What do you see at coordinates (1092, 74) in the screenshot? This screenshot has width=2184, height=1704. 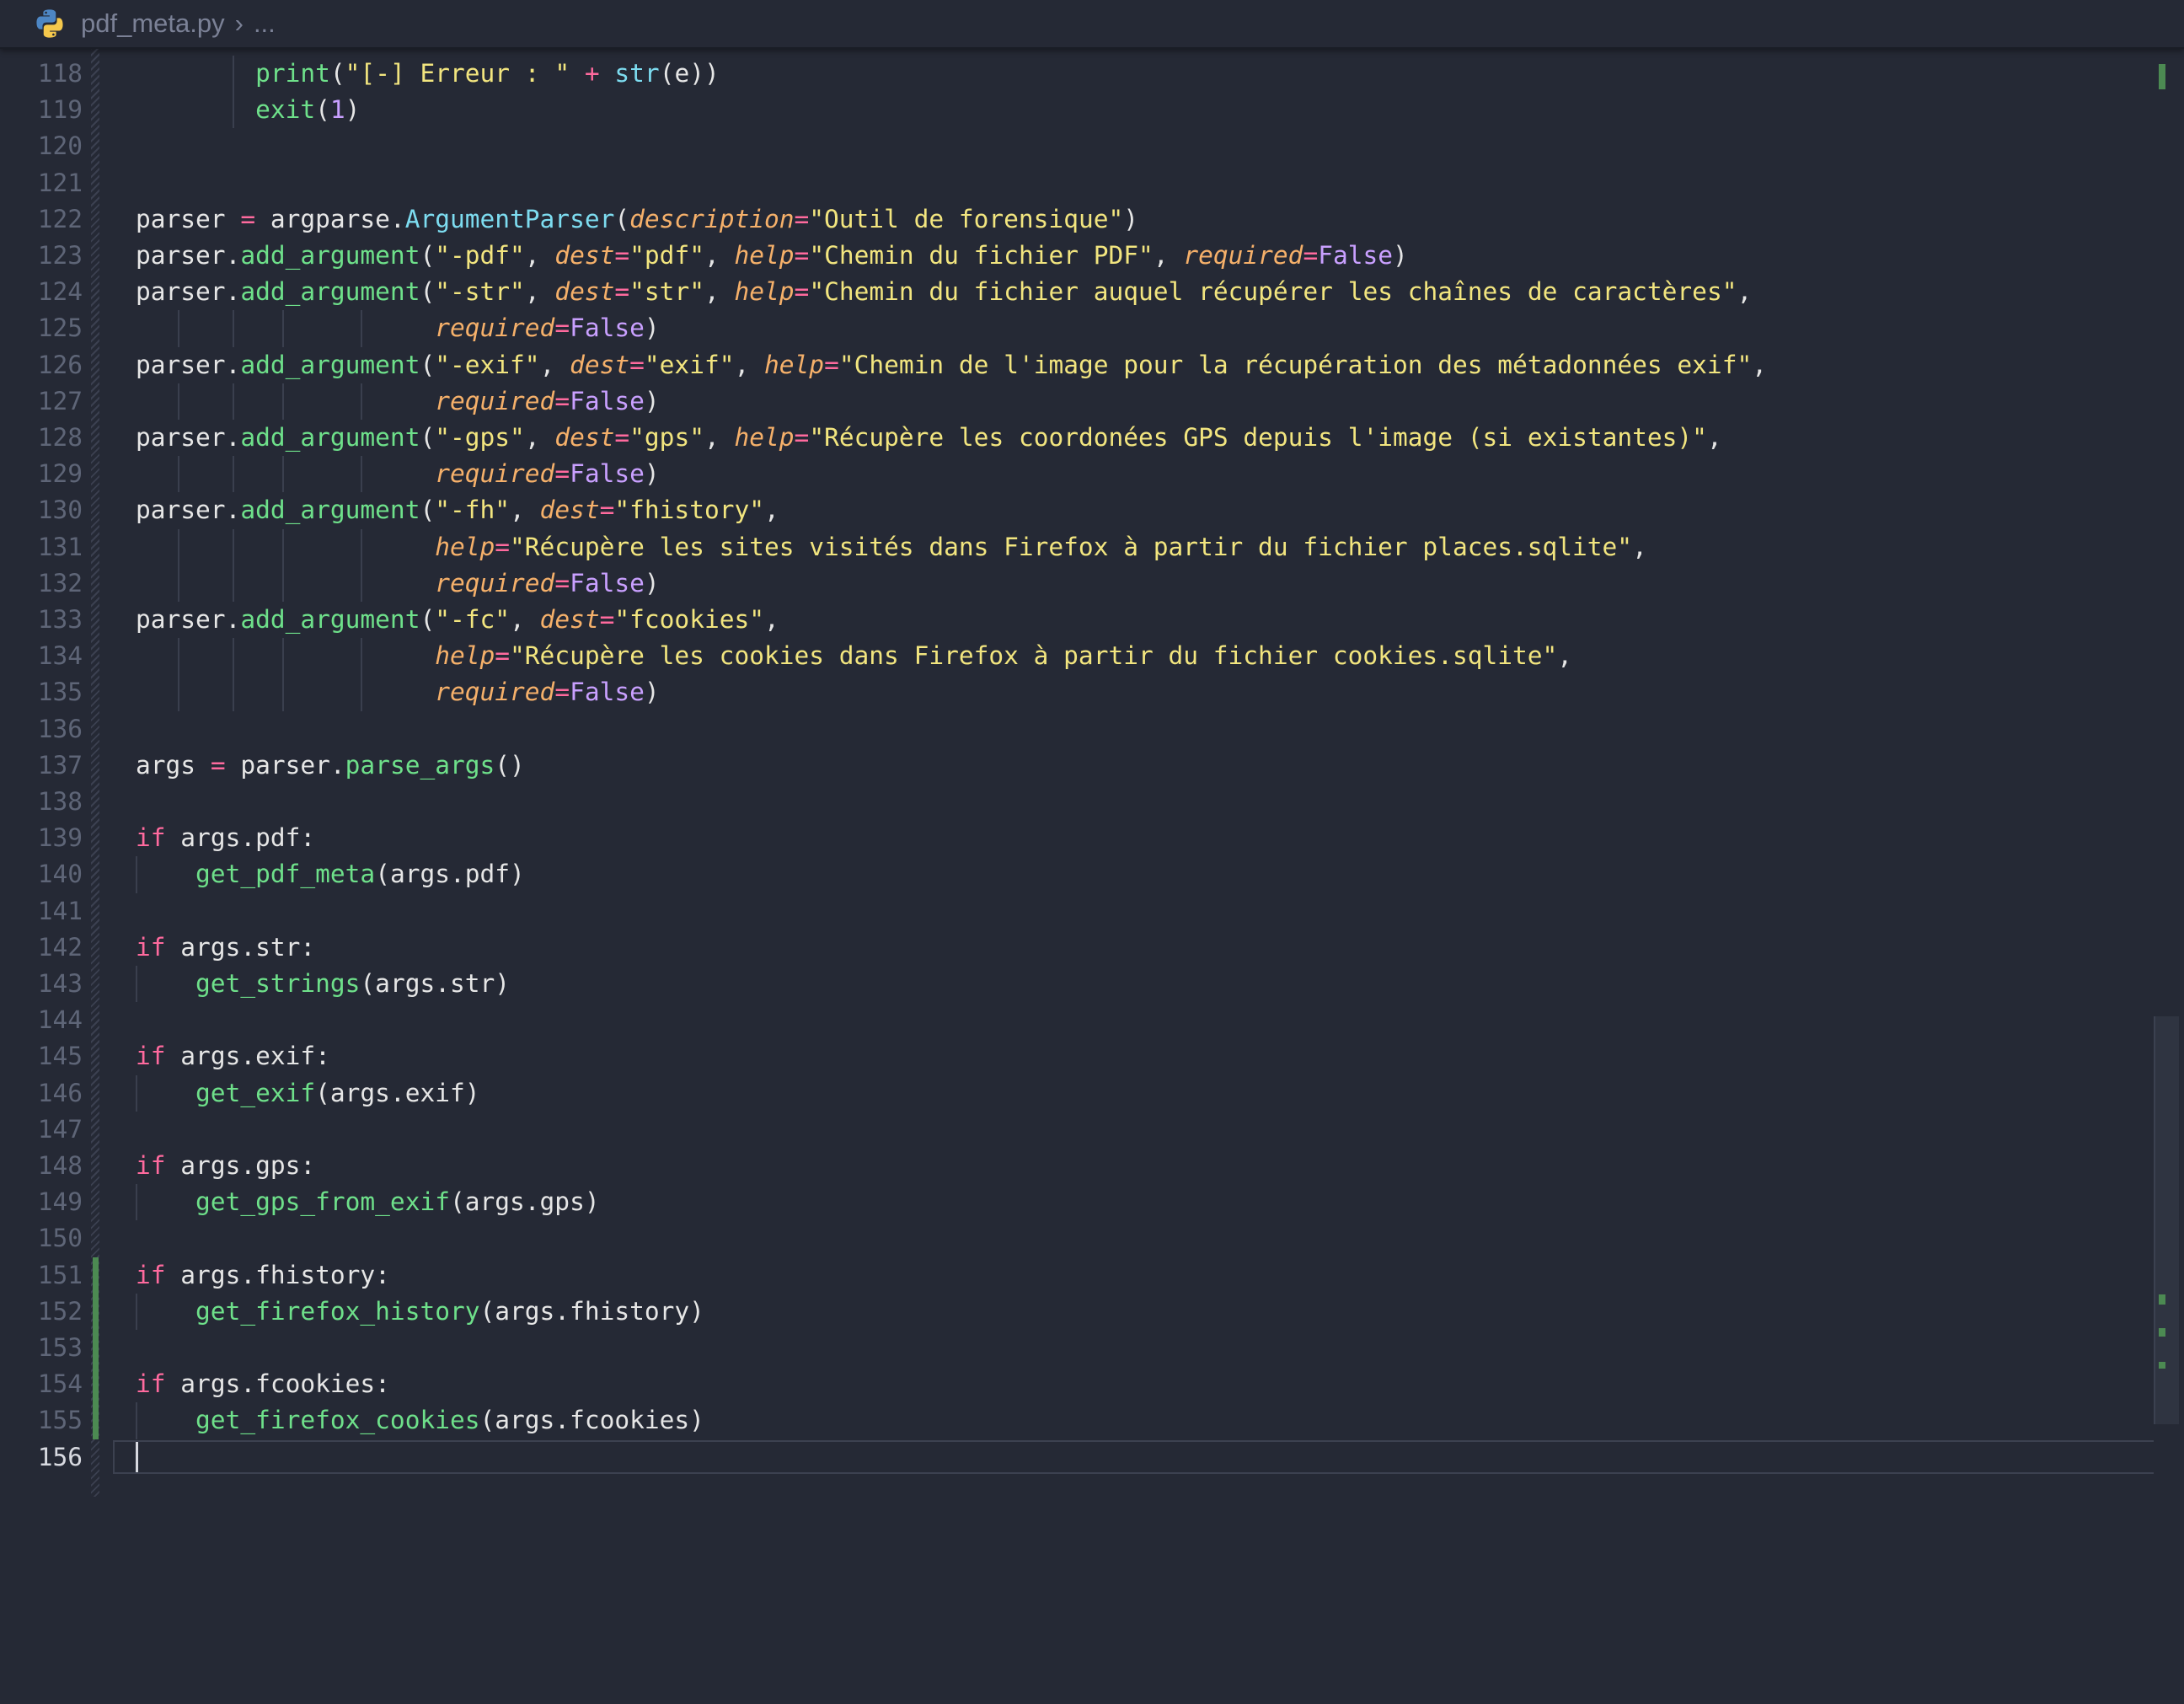 I see `code-line: 118 print("[-] Erreur : " + str(e))` at bounding box center [1092, 74].